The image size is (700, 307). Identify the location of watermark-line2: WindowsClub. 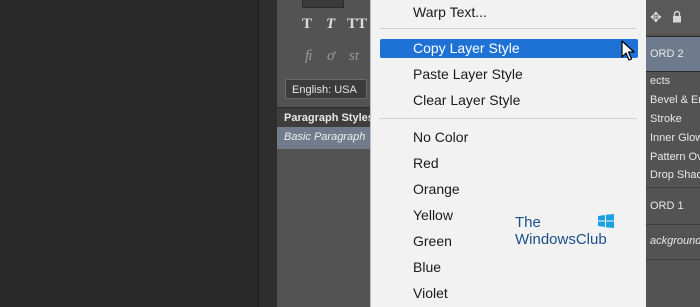
(561, 239).